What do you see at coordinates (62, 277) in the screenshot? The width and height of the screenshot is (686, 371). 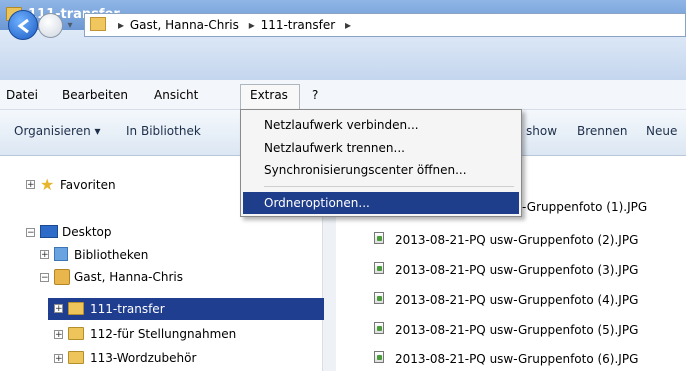 I see `user-folder-icon` at bounding box center [62, 277].